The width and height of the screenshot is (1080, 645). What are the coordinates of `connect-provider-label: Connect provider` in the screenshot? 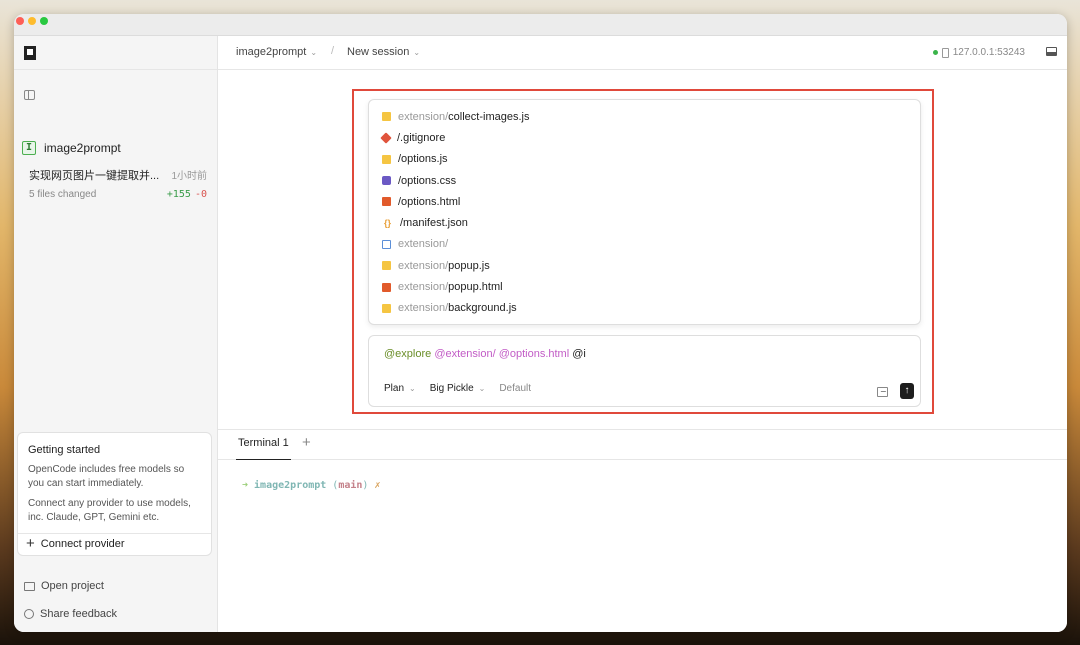 It's located at (82, 544).